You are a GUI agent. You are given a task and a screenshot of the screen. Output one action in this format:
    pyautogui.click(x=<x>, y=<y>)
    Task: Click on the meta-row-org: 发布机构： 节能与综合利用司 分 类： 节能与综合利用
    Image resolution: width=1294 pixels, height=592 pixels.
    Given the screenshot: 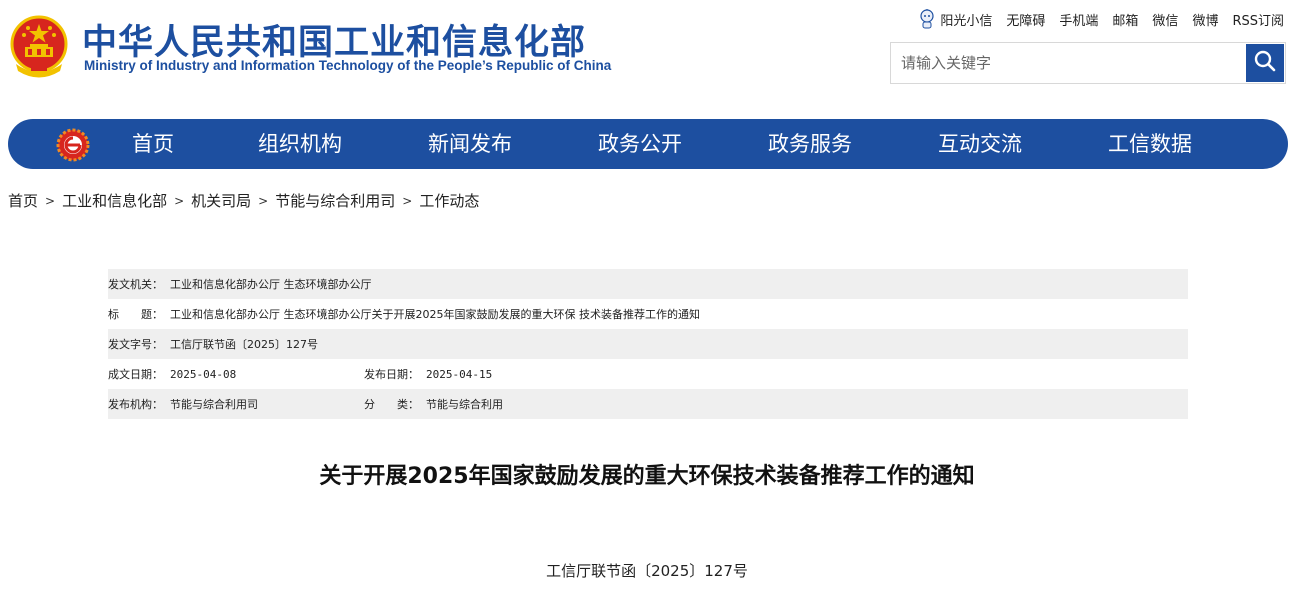 What is the action you would take?
    pyautogui.click(x=648, y=404)
    